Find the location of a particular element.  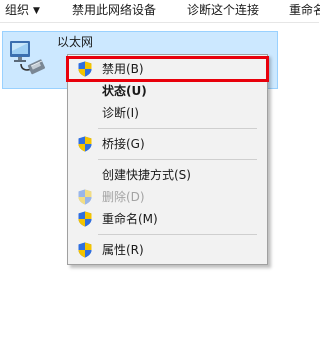

diagnose-connection-button: 诊断这个连接 is located at coordinates (223, 10).